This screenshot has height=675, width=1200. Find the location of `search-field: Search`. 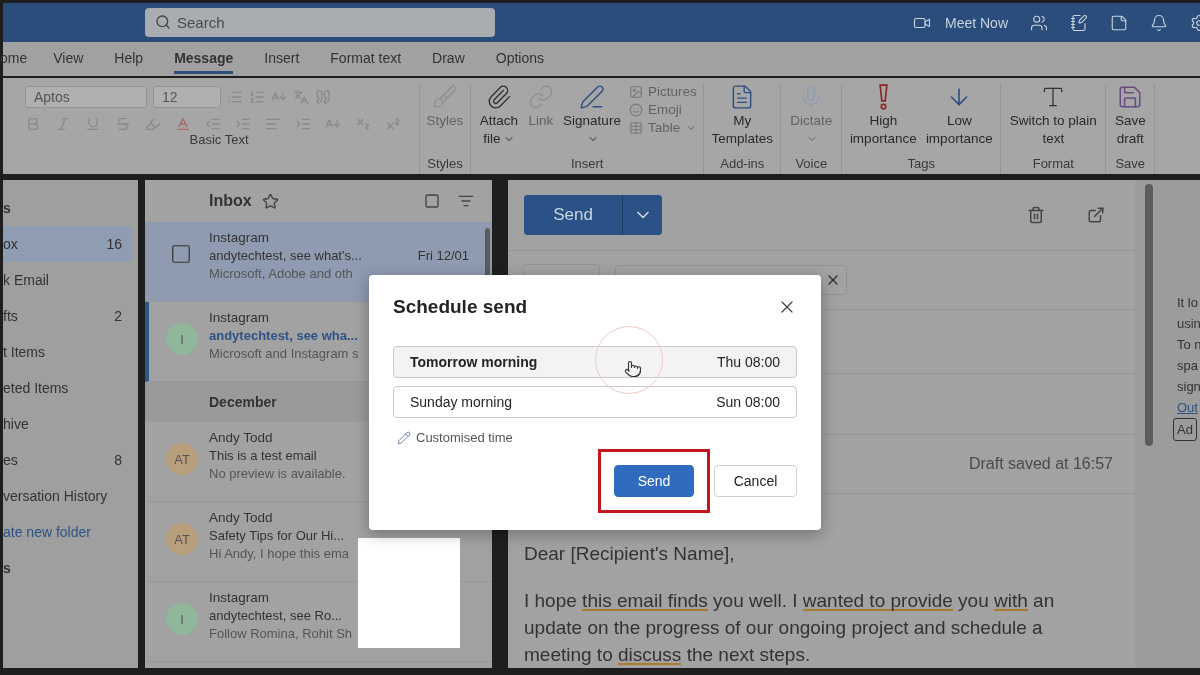

search-field: Search is located at coordinates (320, 22).